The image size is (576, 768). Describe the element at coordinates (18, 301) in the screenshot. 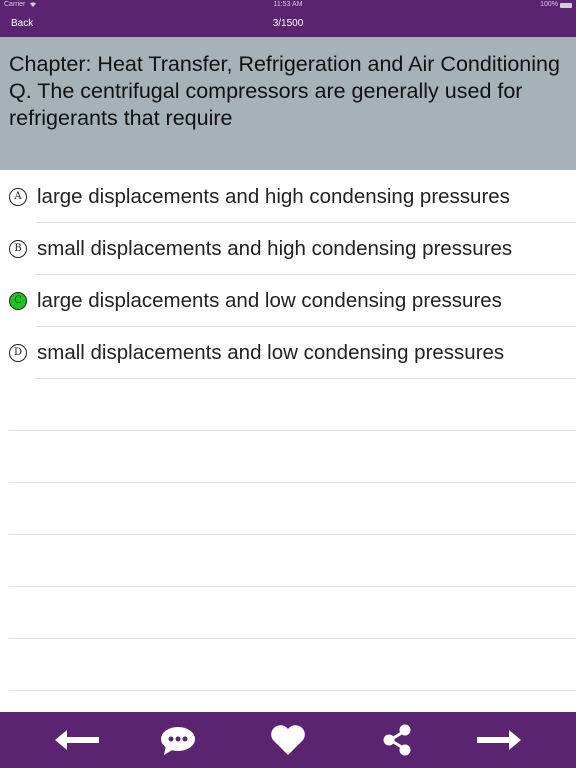

I see `option-letter-badge-correct: C` at that location.